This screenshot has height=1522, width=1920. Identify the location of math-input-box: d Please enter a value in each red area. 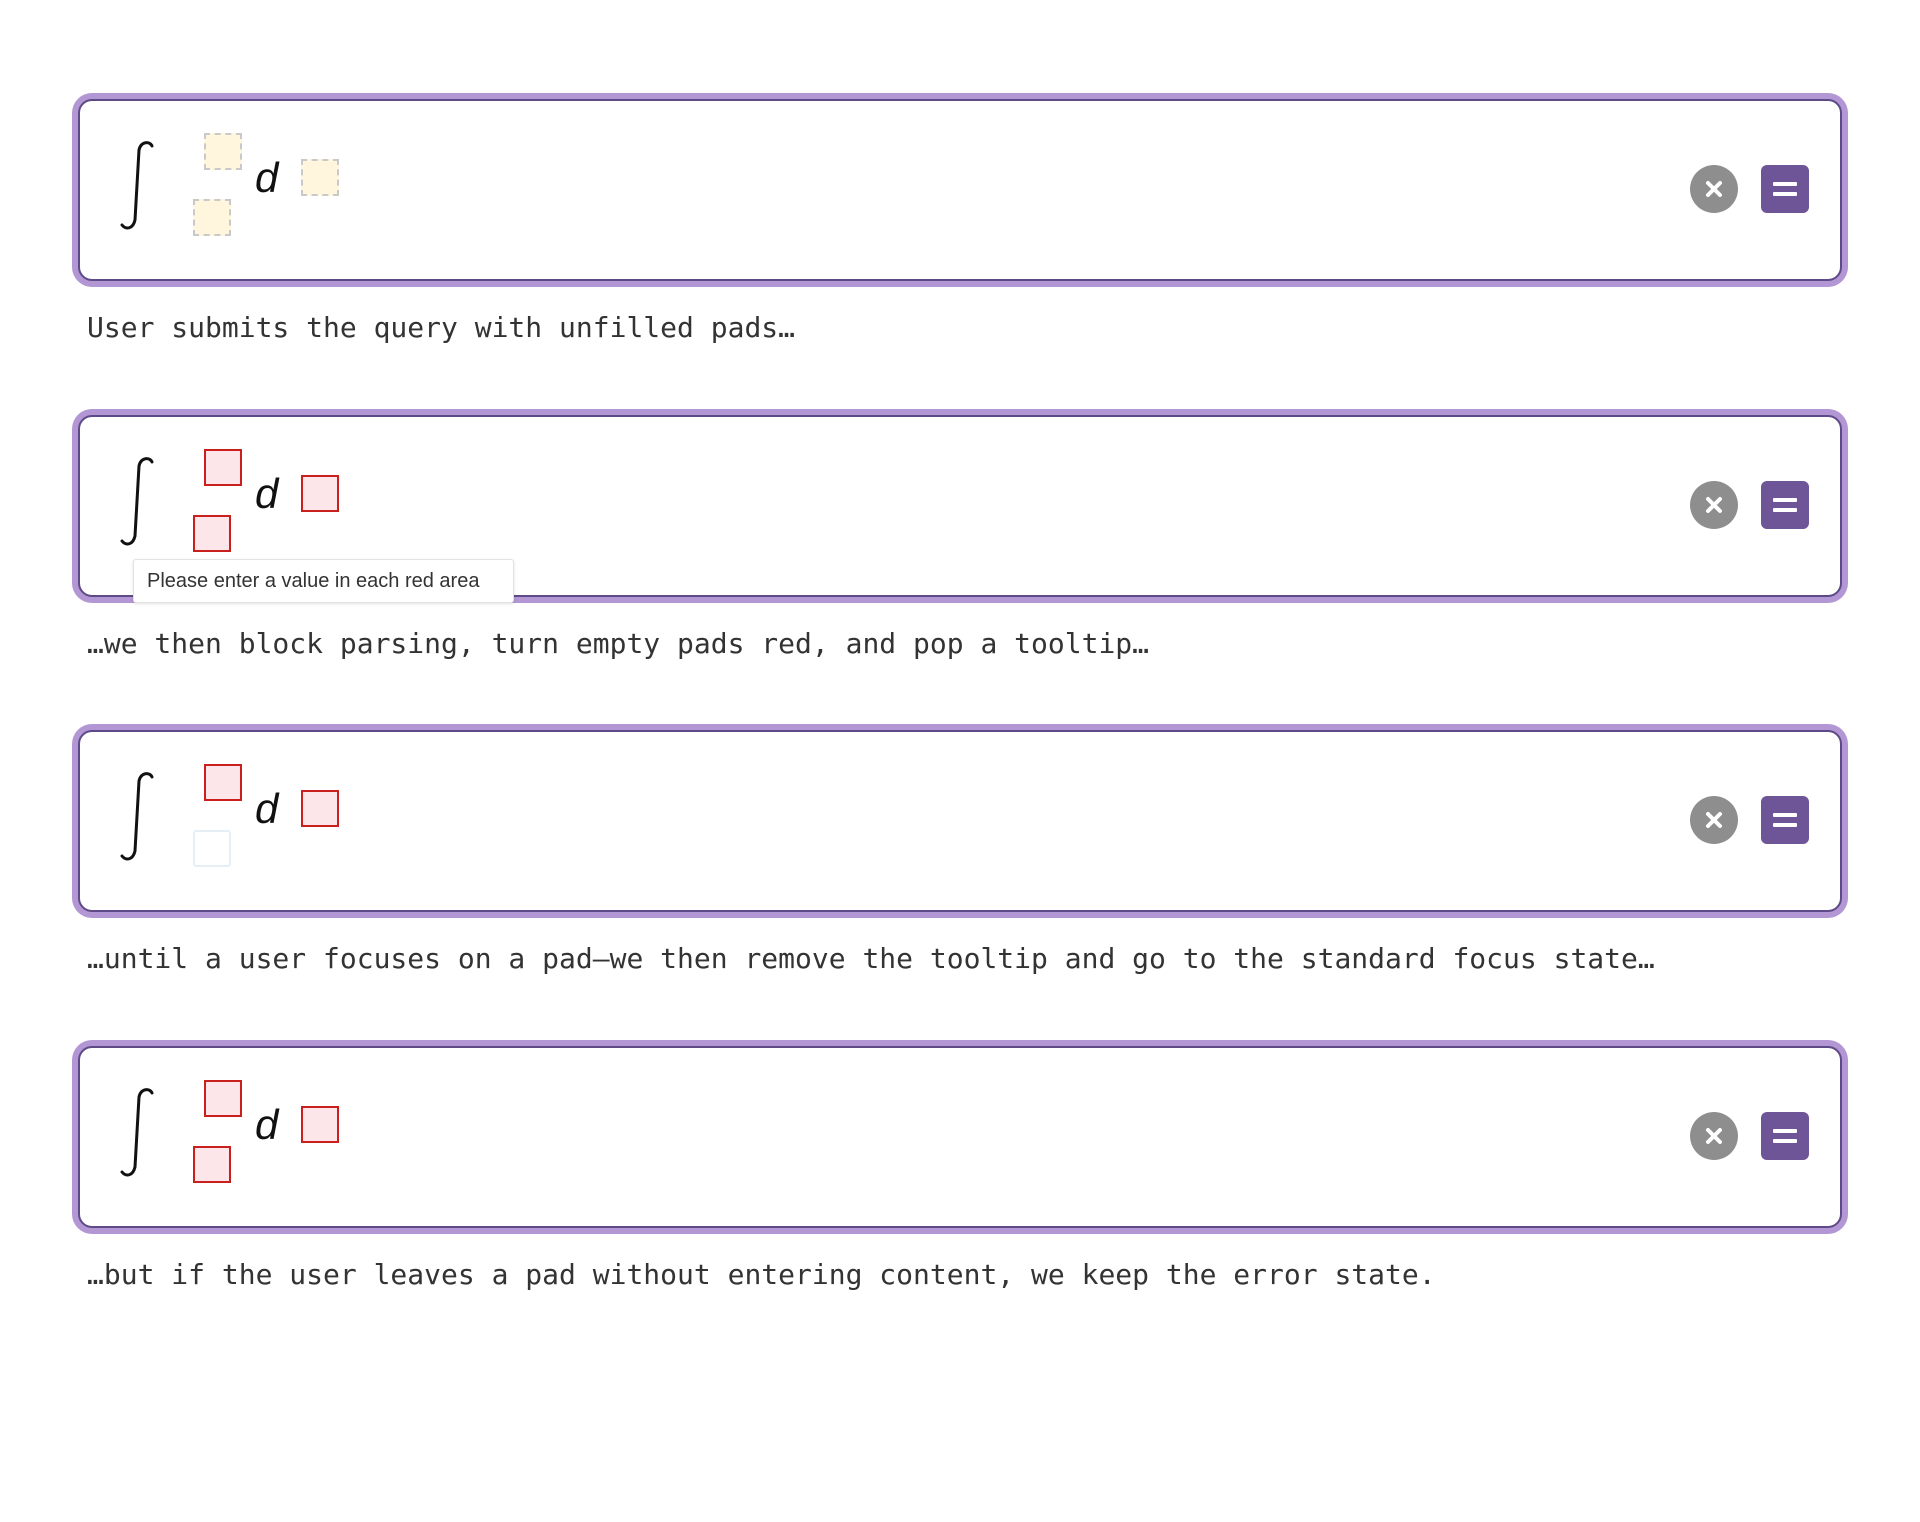
(960, 509).